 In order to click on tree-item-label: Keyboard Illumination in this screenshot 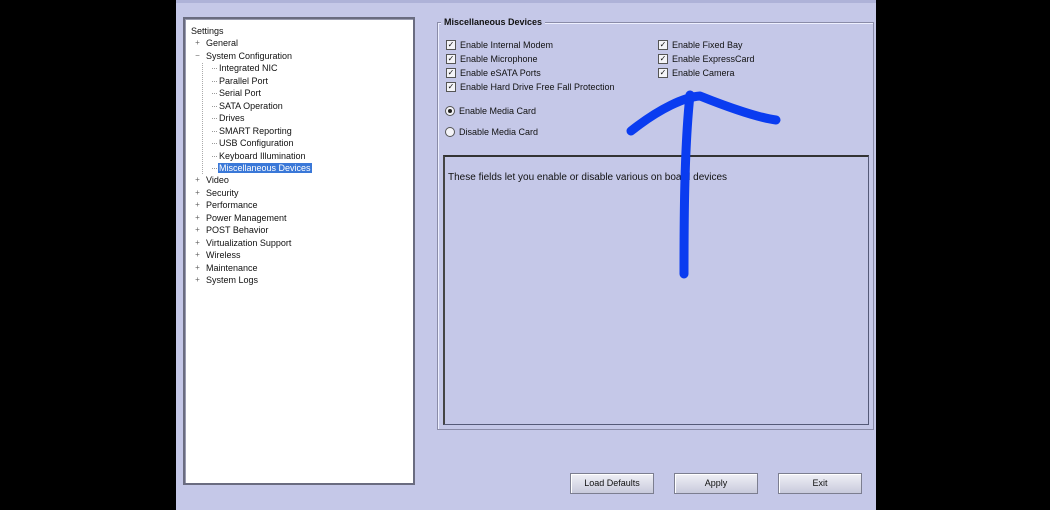, I will do `click(262, 155)`.